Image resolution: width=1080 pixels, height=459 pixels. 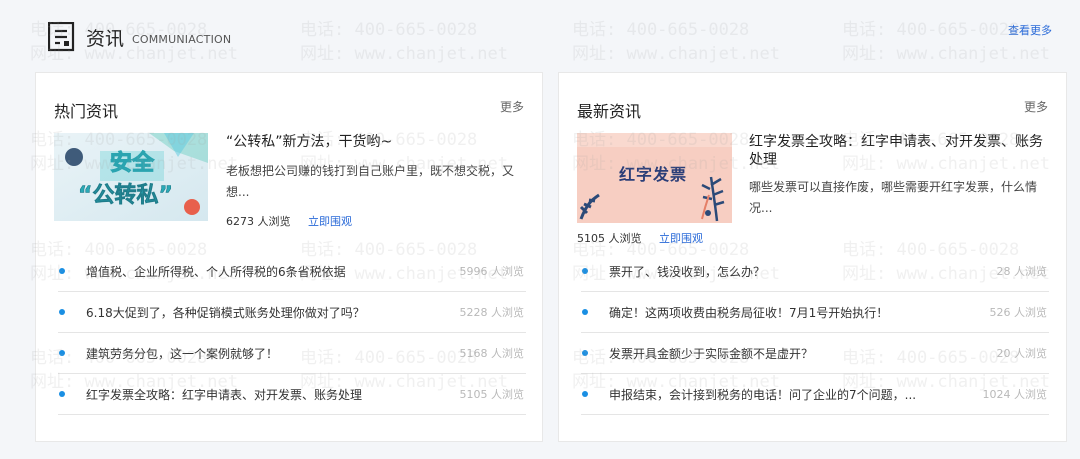 I want to click on section-header: 资讯 COMMUNIACTION 查看更多, so click(x=553, y=38).